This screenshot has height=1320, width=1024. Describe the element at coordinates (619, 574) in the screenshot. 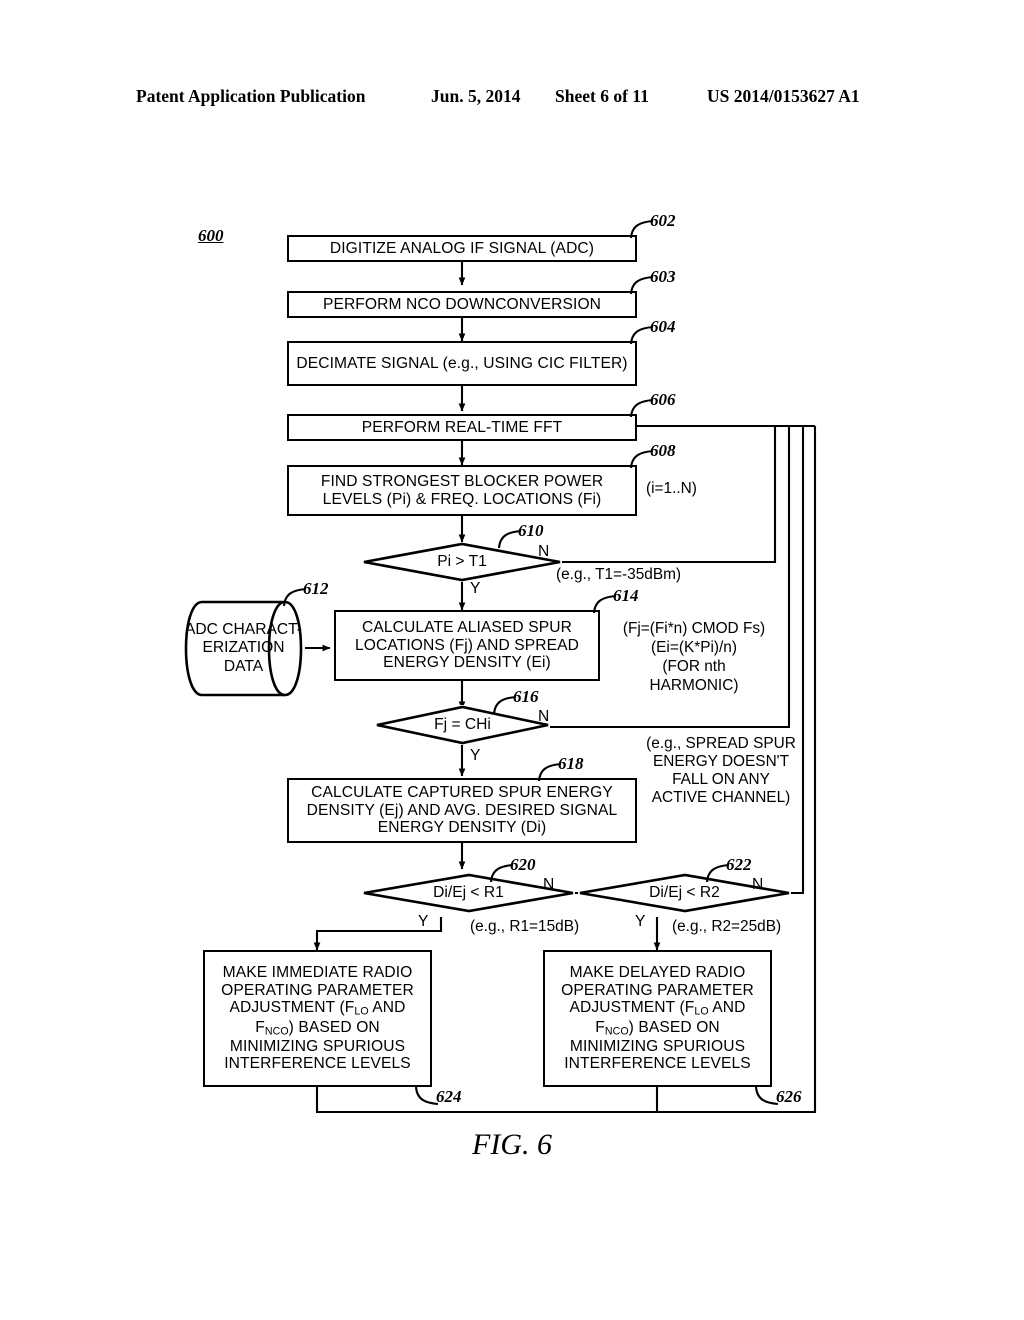

I see `annotation-t1-example: (e.g., T1=-35dBm)` at that location.